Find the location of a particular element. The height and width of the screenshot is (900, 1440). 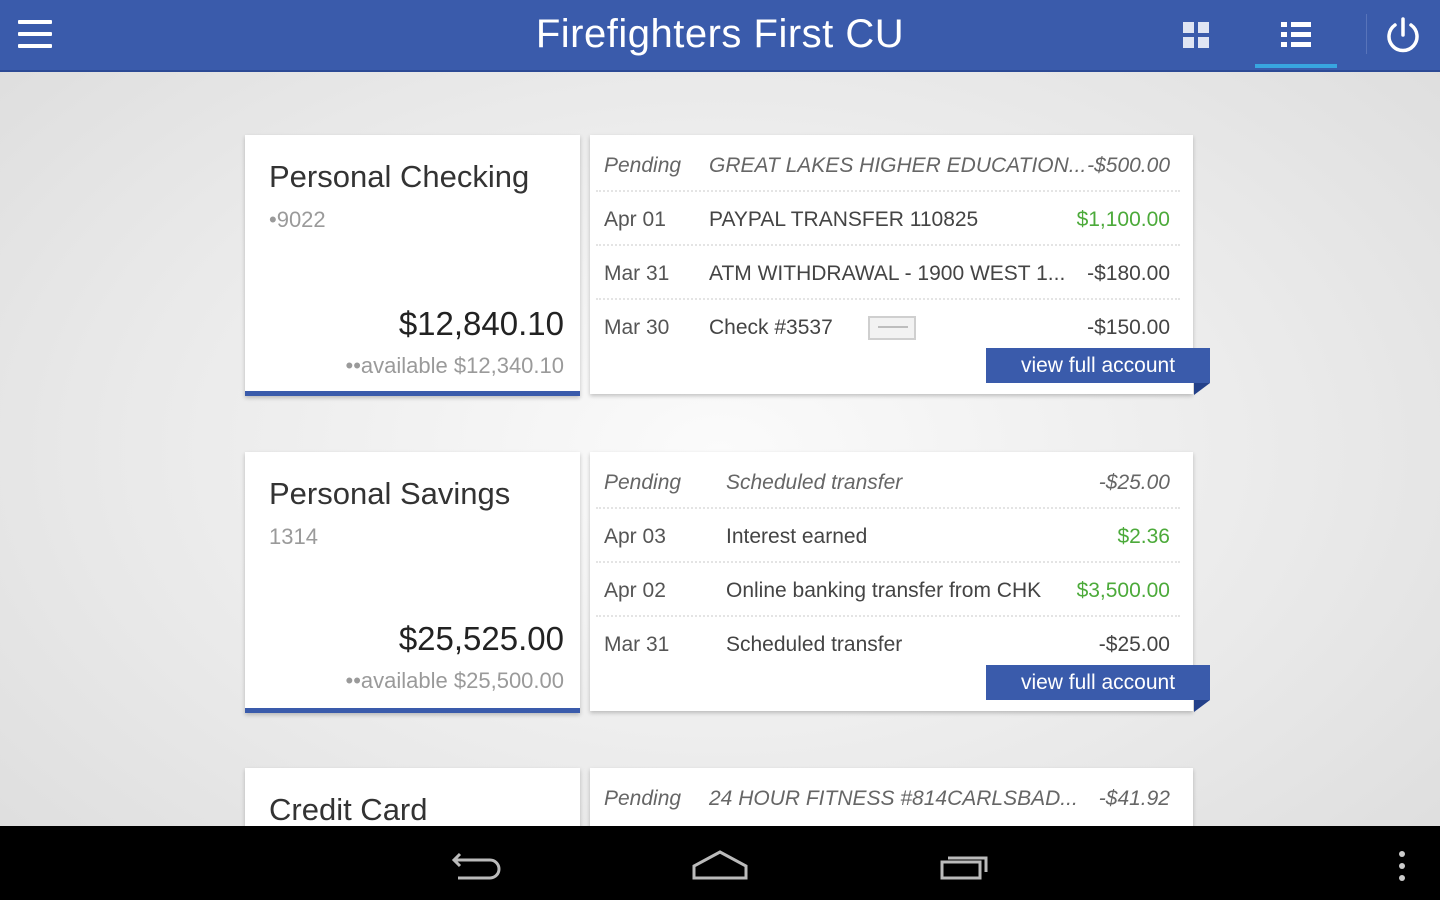

transaction-row: Apr 03 Interest earned $2.36 is located at coordinates (888, 536).